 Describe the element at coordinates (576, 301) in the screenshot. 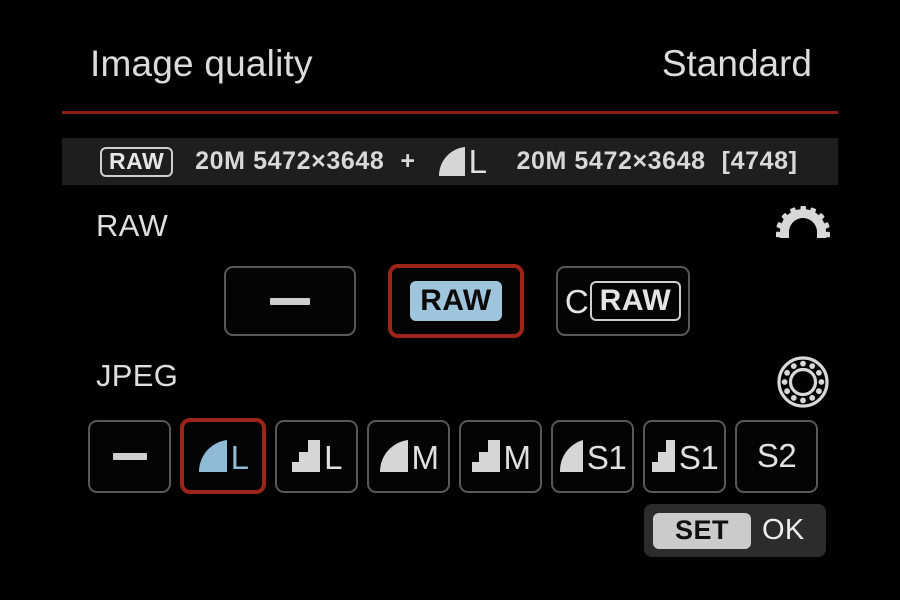

I see `craw-prefix-letter: C` at that location.